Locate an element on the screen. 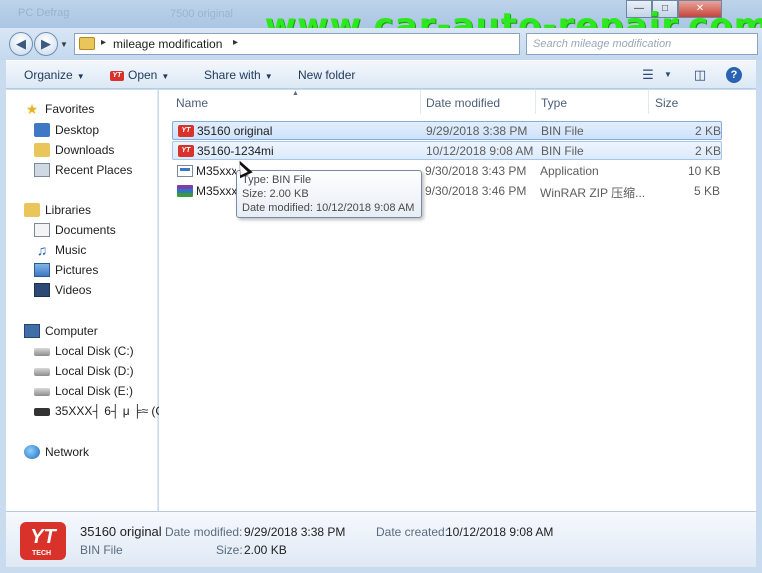 The width and height of the screenshot is (762, 573). downloads-folder-icon is located at coordinates (42, 150).